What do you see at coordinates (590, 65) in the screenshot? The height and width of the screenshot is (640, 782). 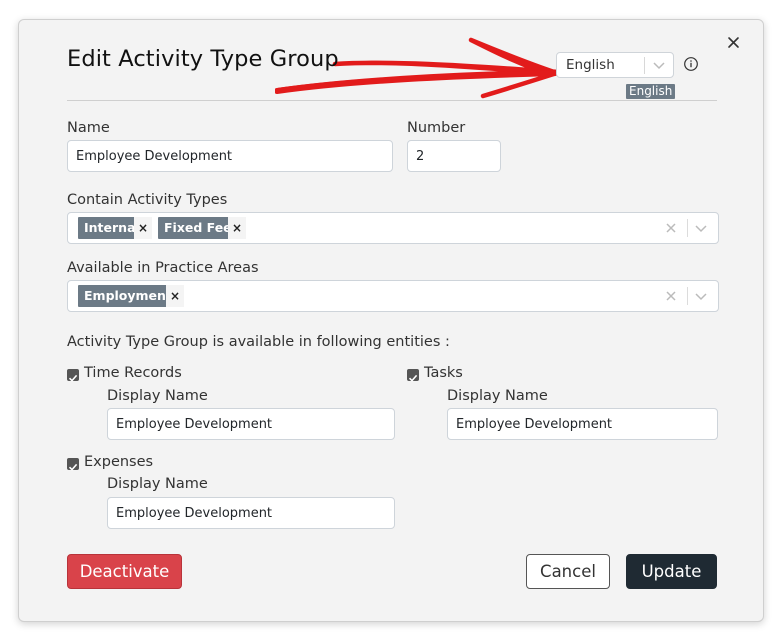 I see `language-select-value: English` at bounding box center [590, 65].